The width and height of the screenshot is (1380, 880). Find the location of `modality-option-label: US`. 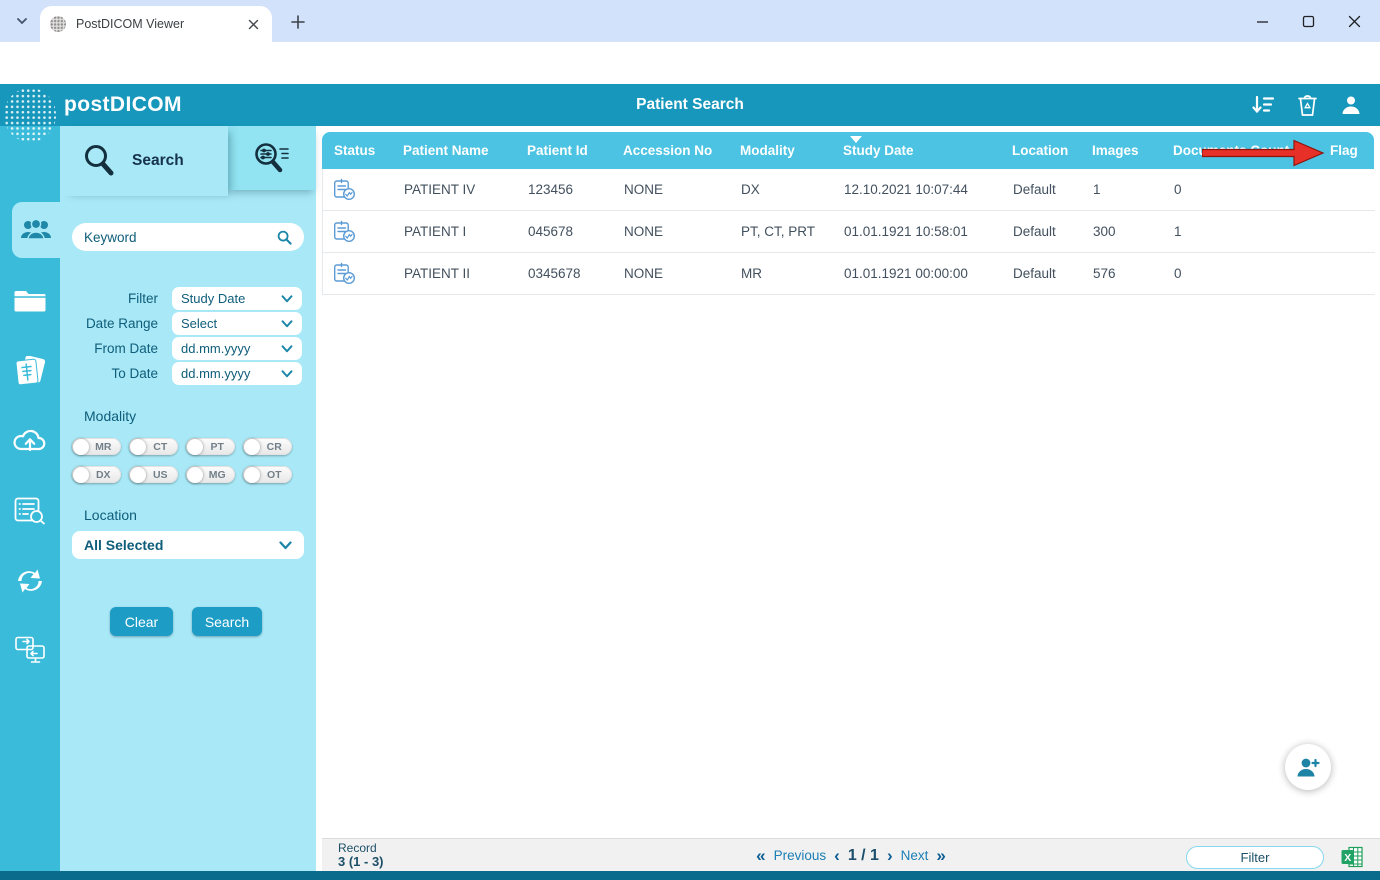

modality-option-label: US is located at coordinates (160, 474).